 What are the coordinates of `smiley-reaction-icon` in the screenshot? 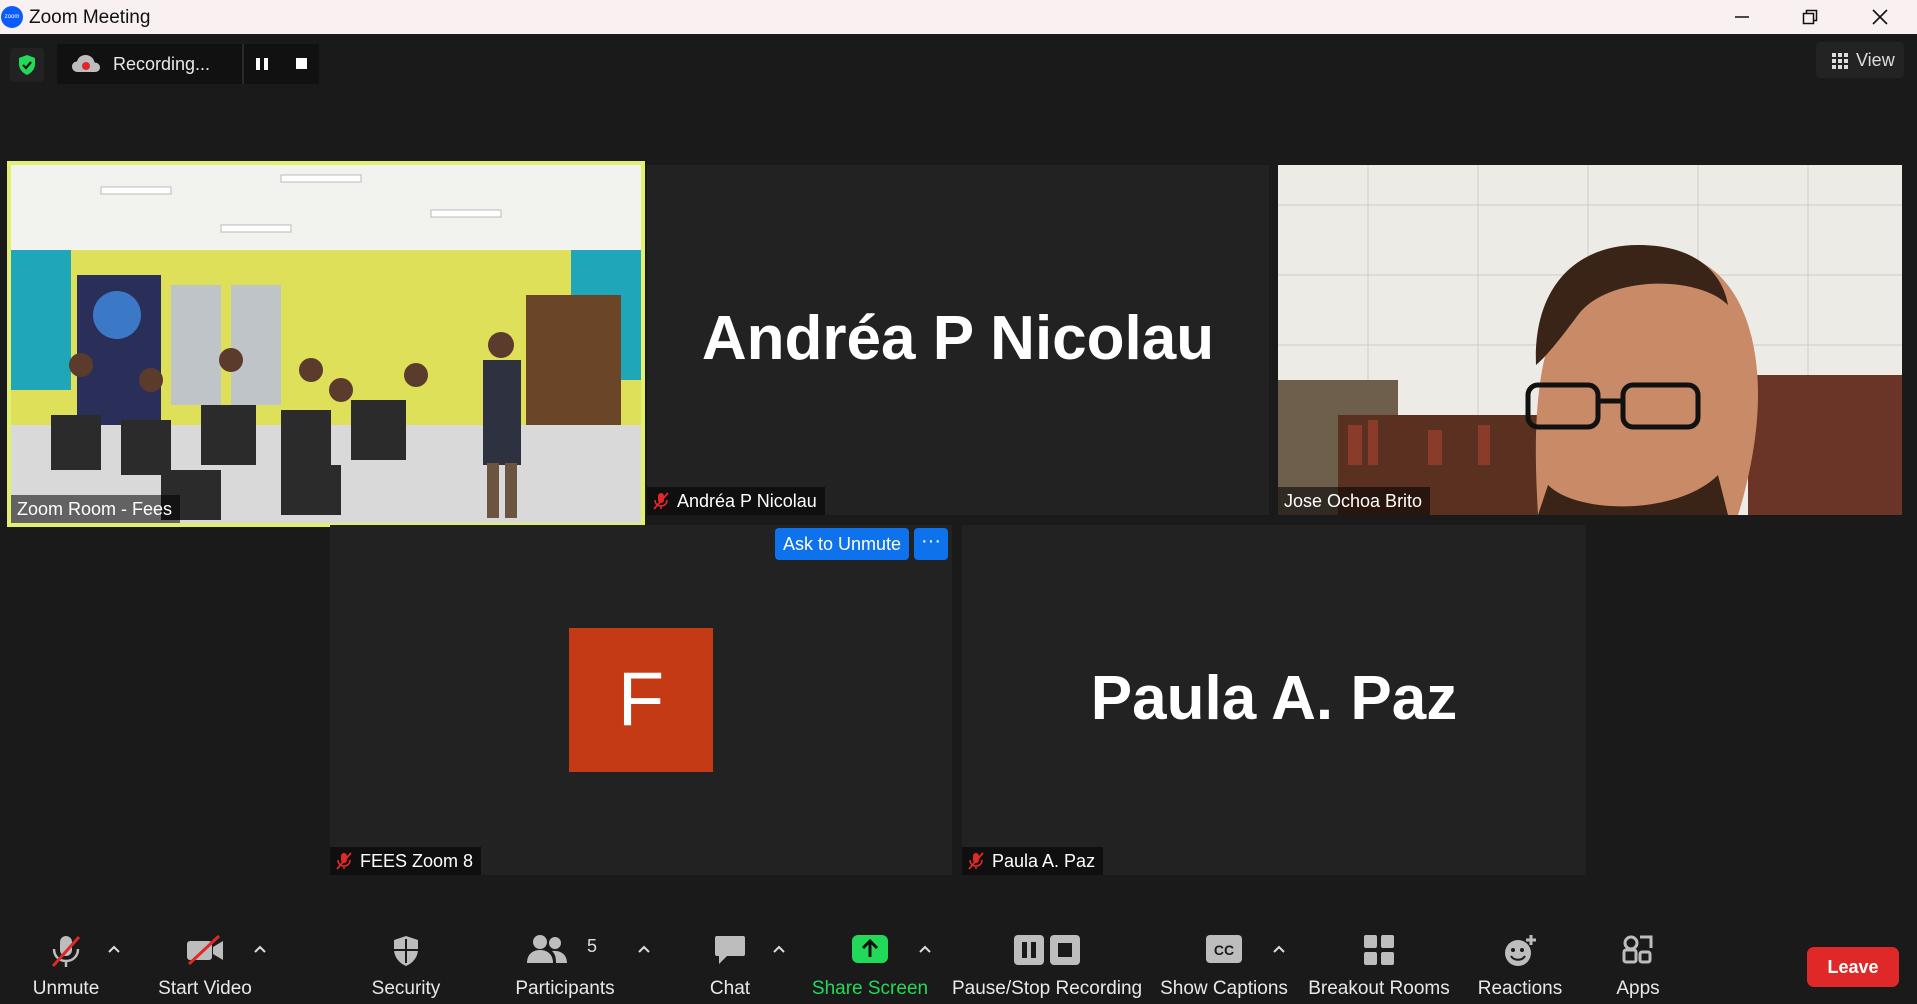 It's located at (1520, 950).